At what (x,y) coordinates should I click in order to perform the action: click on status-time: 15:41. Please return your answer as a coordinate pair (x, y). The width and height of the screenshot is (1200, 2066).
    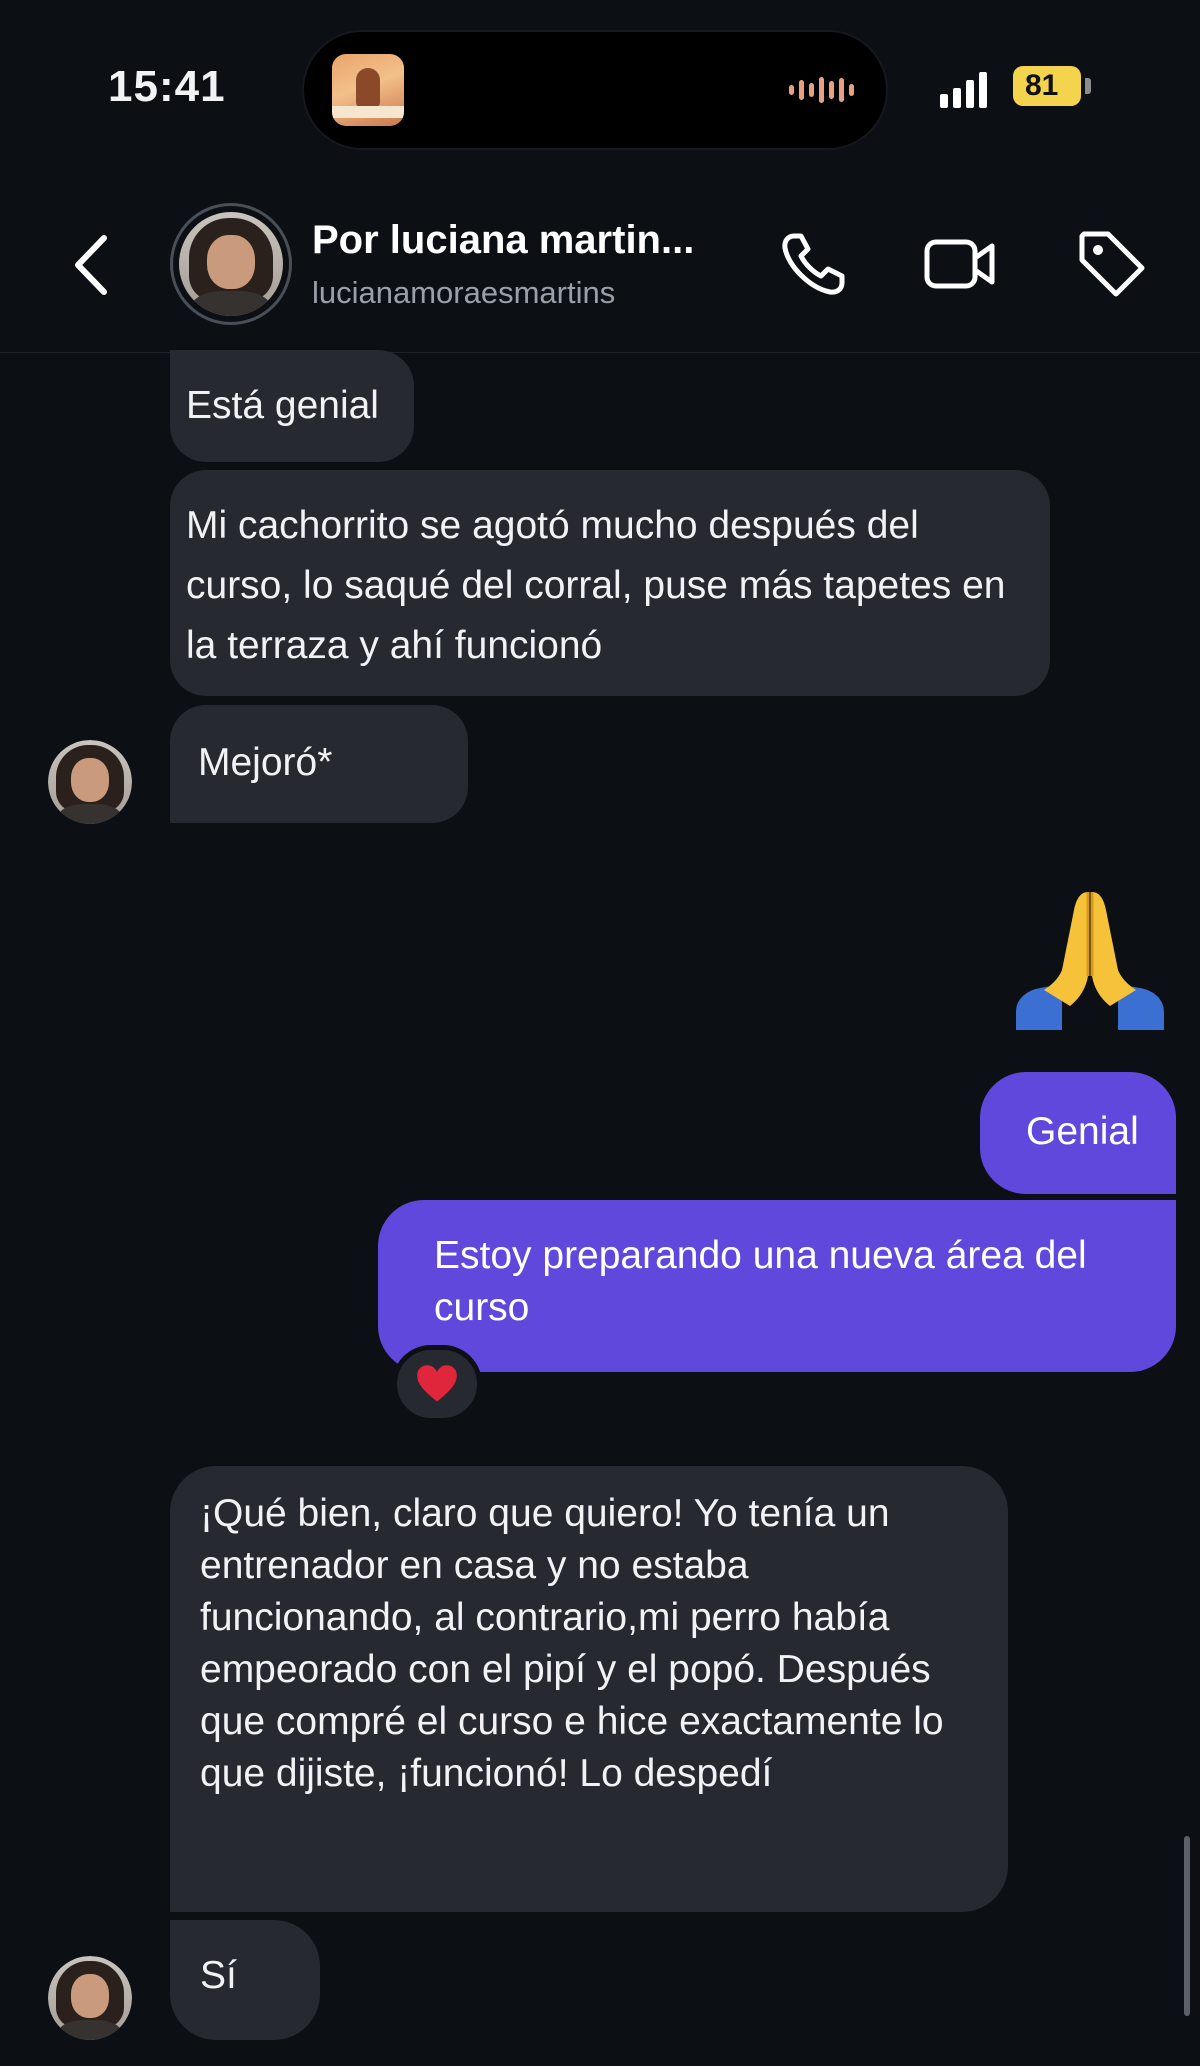
    Looking at the image, I should click on (167, 86).